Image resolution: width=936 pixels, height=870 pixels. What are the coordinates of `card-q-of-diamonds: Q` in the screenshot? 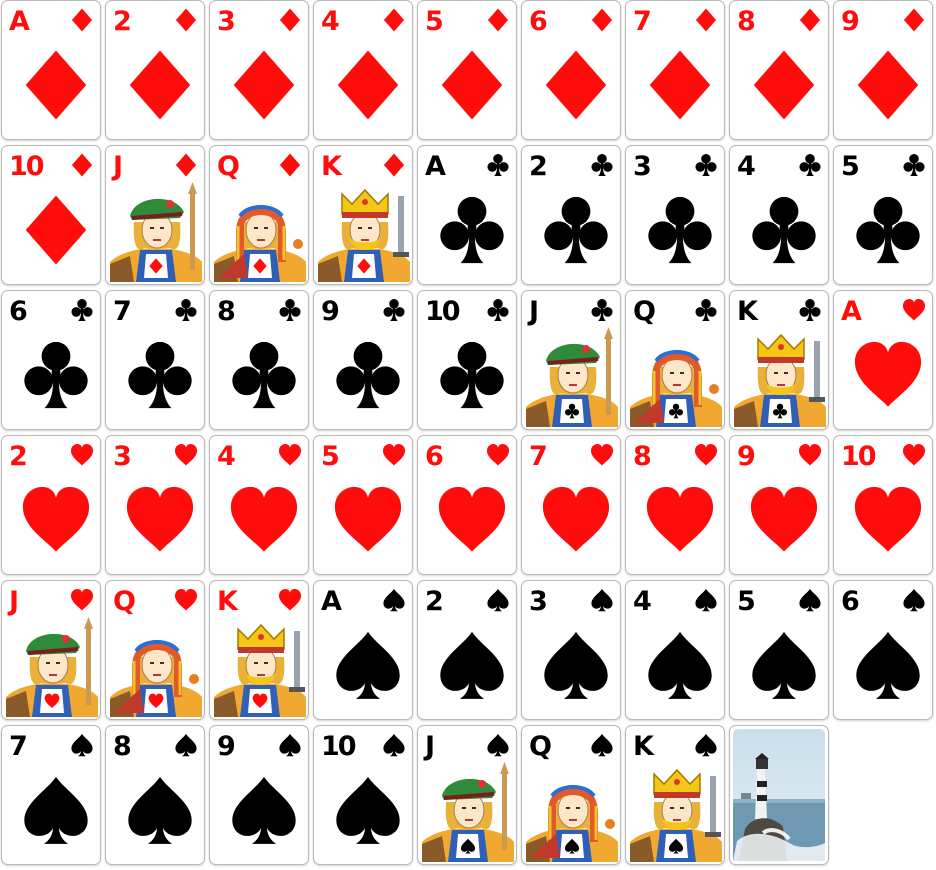 It's located at (259, 215).